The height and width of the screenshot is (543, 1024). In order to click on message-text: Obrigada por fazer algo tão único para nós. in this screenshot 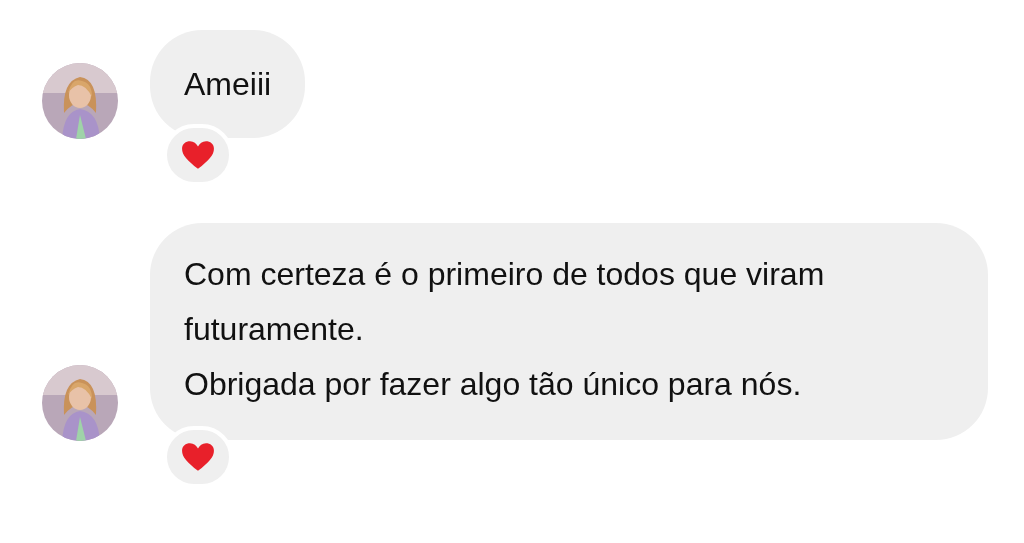, I will do `click(493, 384)`.